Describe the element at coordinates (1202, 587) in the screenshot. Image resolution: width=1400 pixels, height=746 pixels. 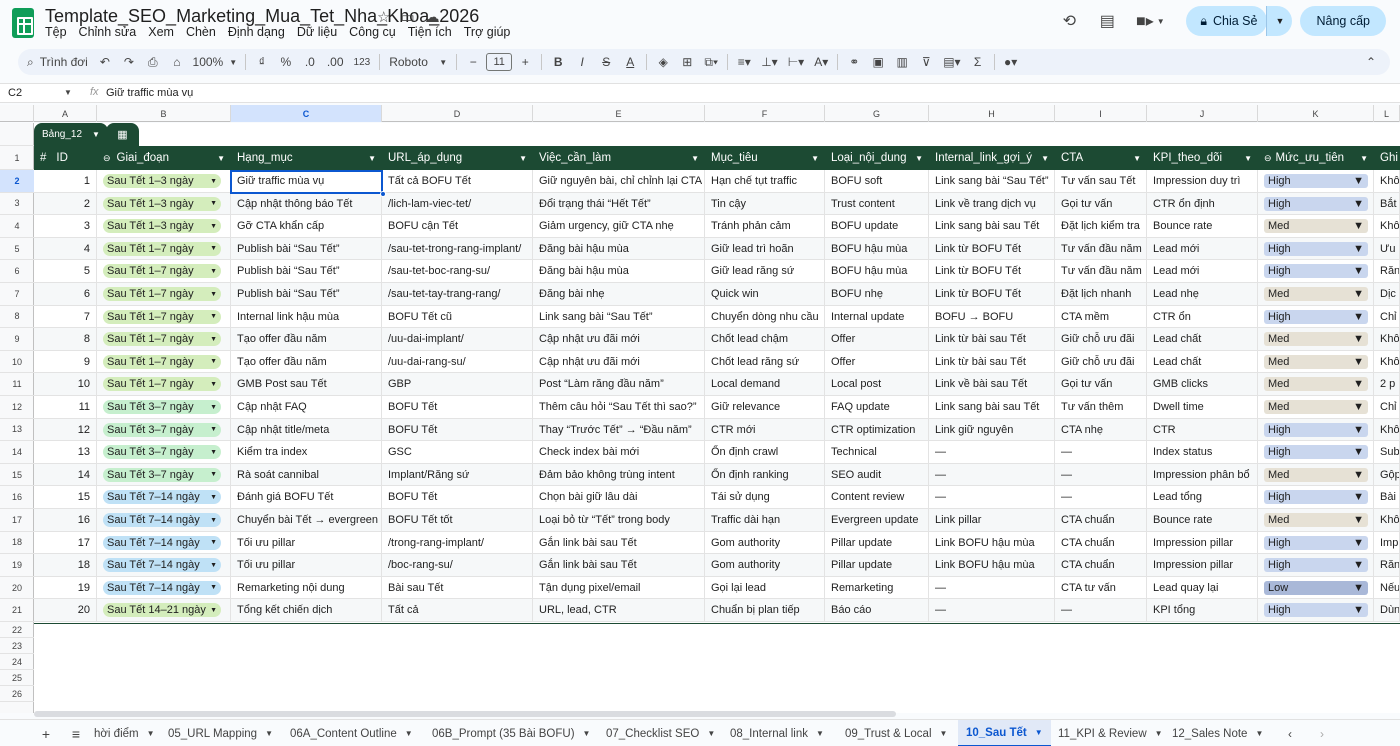
I see `cell-kpi: Lead quay lại` at that location.